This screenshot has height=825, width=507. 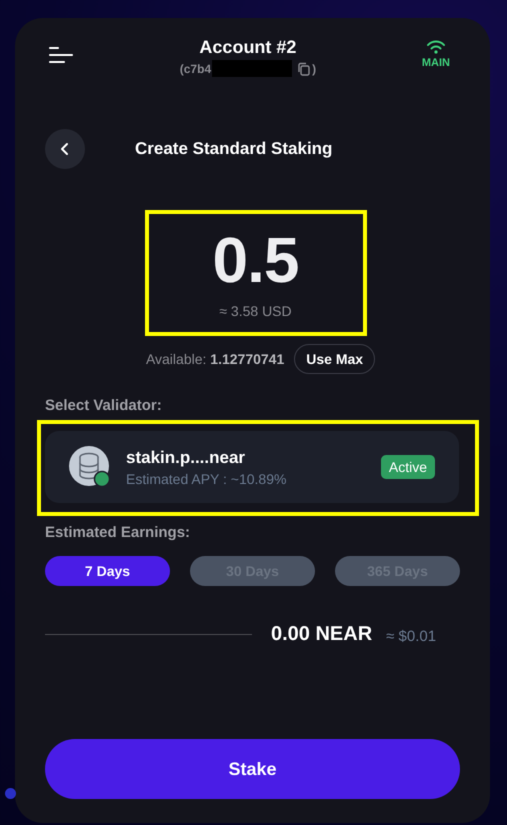 I want to click on section-label: Select Validator:, so click(x=104, y=405).